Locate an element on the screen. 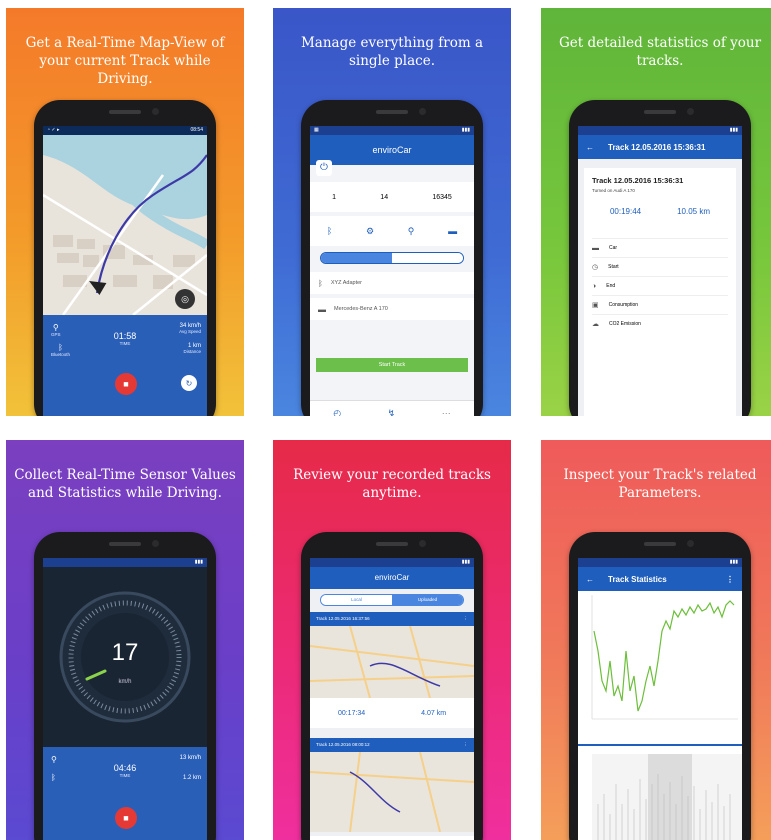 The image size is (771, 840). more-nav-icon: ⋯ is located at coordinates (446, 412).